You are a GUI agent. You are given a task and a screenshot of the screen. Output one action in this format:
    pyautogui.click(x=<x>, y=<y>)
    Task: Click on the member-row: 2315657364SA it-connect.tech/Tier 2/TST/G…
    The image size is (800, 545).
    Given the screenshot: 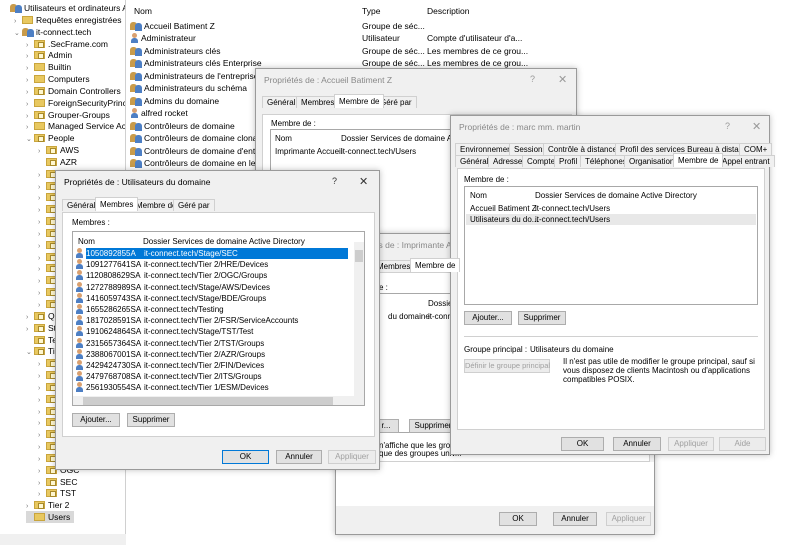 What is the action you would take?
    pyautogui.click(x=213, y=343)
    